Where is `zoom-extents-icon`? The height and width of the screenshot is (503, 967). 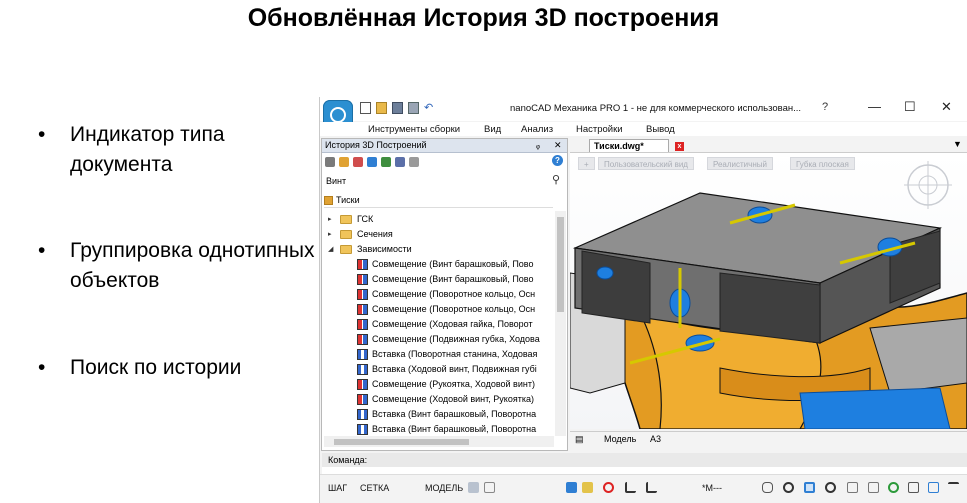
zoom-extents-icon is located at coordinates (830, 487).